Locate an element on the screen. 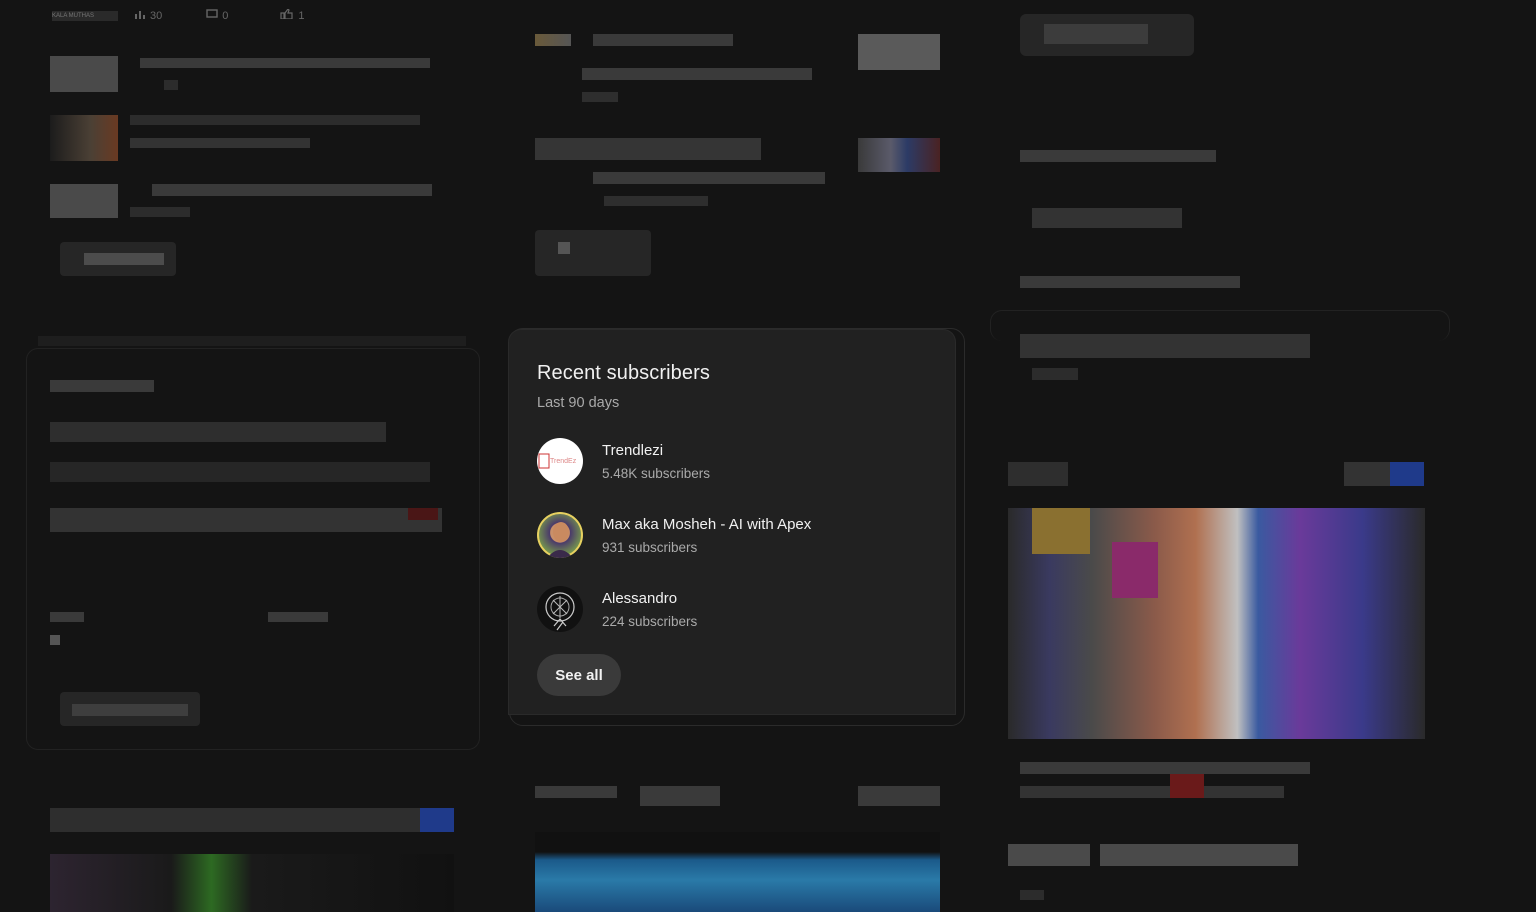 This screenshot has height=912, width=1536. blurred-card-outline is located at coordinates (253, 549).